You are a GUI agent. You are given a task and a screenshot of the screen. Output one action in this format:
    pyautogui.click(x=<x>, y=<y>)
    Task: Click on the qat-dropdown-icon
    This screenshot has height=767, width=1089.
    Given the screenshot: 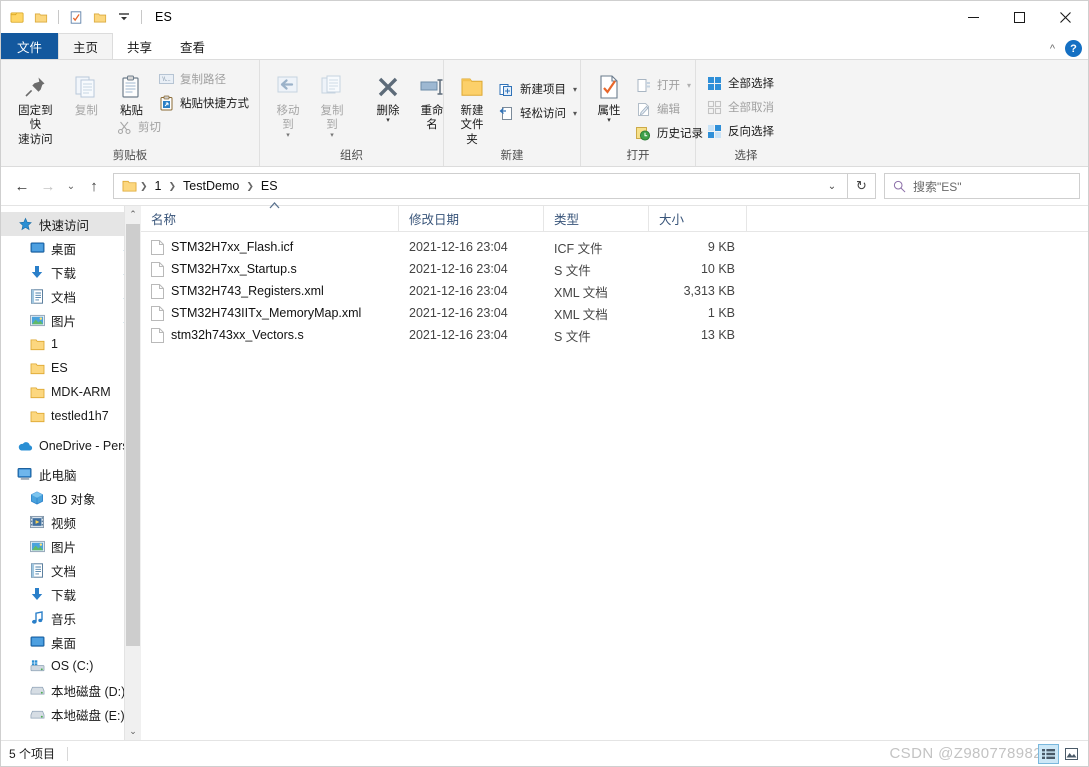 What is the action you would take?
    pyautogui.click(x=124, y=17)
    